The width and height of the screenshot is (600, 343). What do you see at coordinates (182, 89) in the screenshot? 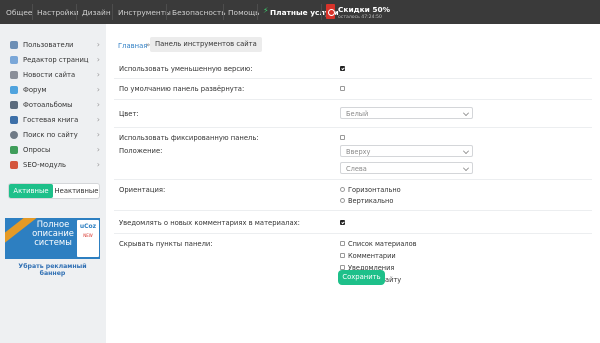
I see `expanded-default-label: По умолчанию панель развёрнута:` at bounding box center [182, 89].